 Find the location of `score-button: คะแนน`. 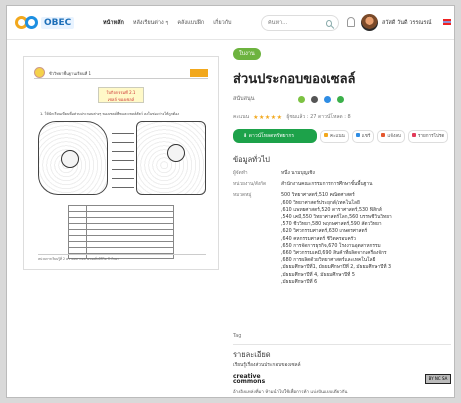

score-button: คะแนน is located at coordinates (334, 136).